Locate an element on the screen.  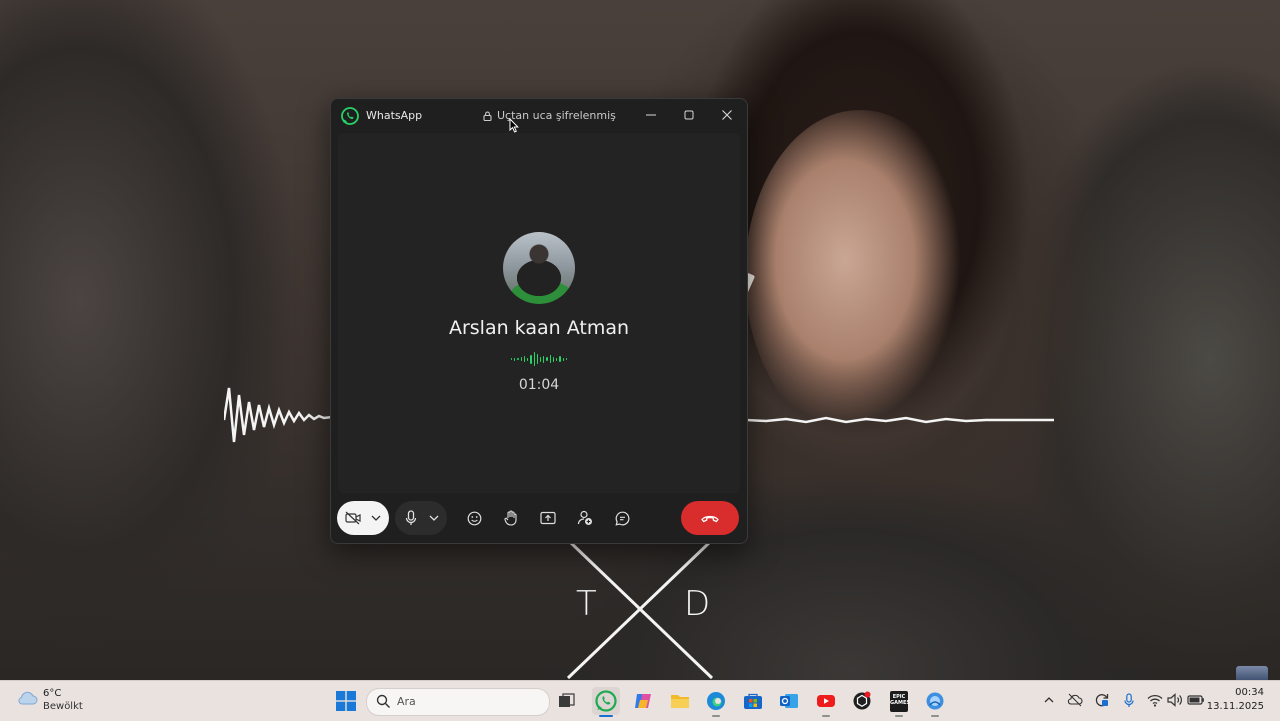
hand-icon is located at coordinates (510, 518).